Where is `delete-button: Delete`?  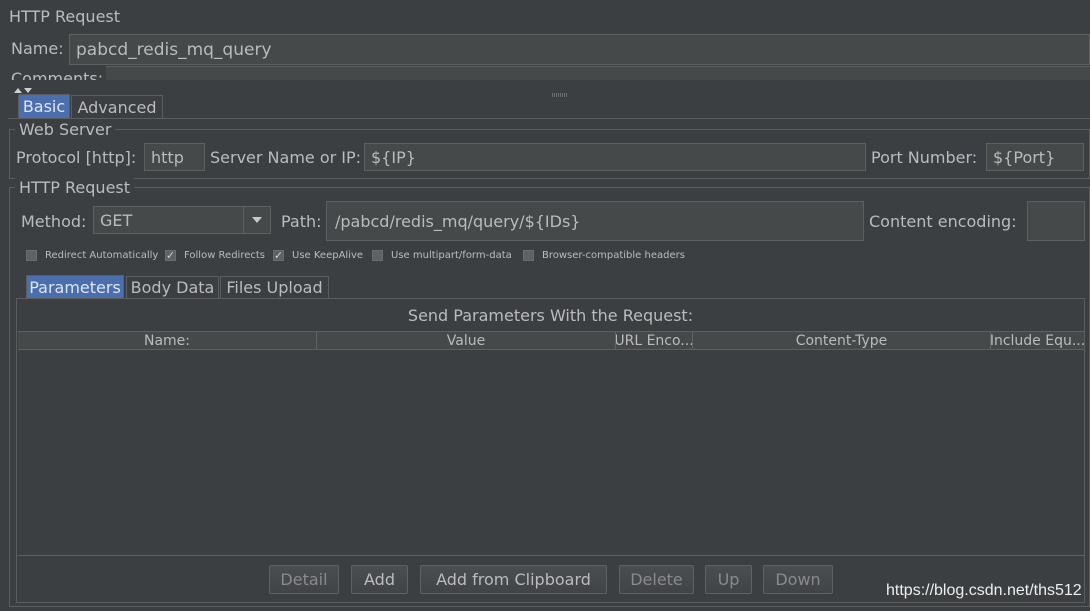
delete-button: Delete is located at coordinates (656, 579).